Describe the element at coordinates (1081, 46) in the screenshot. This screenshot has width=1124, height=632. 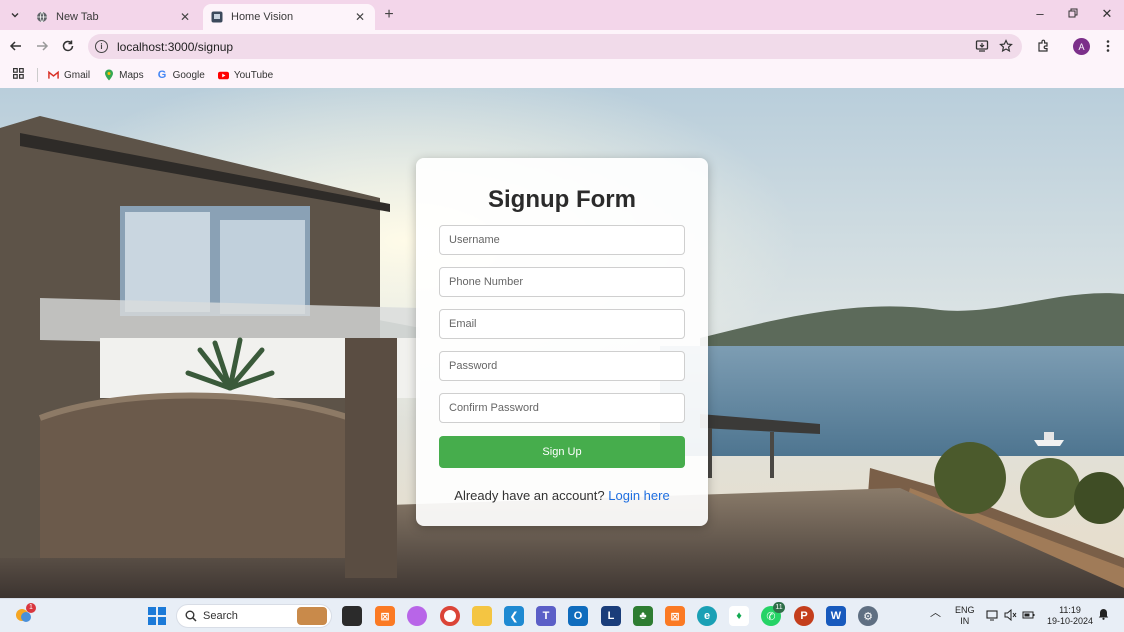
I see `profile-avatar: A` at that location.